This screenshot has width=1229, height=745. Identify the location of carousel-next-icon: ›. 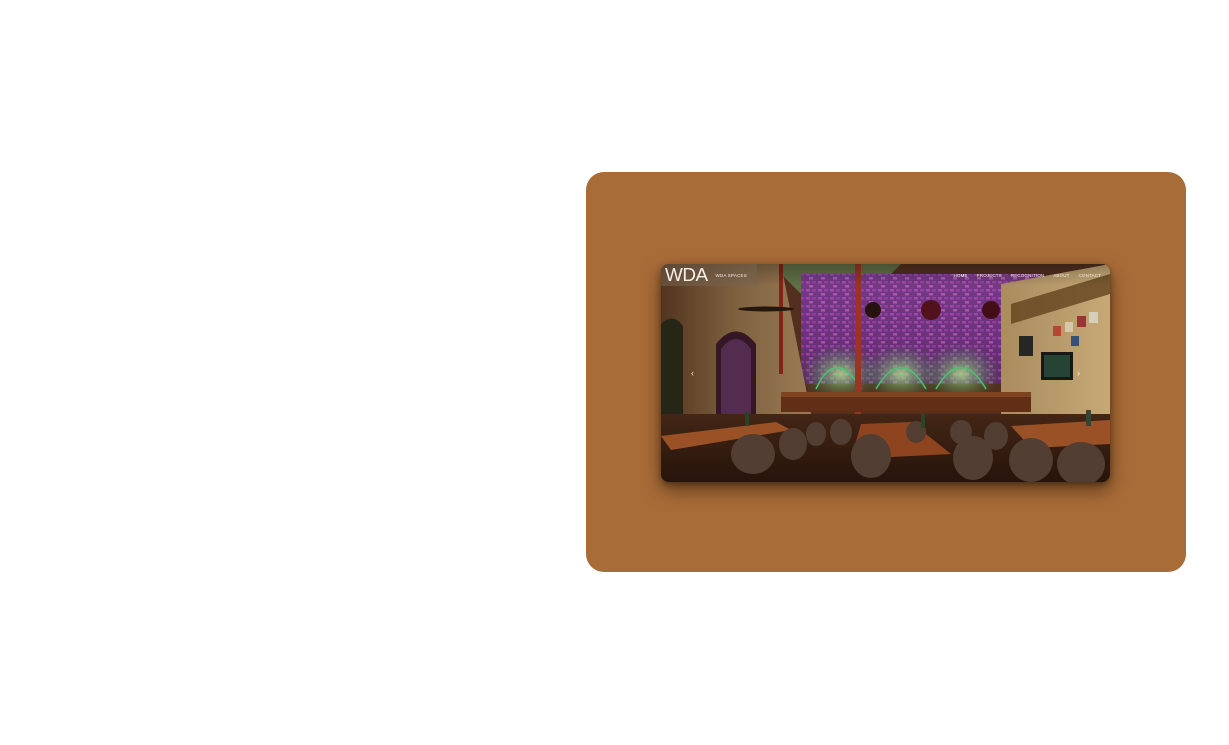
(1078, 373).